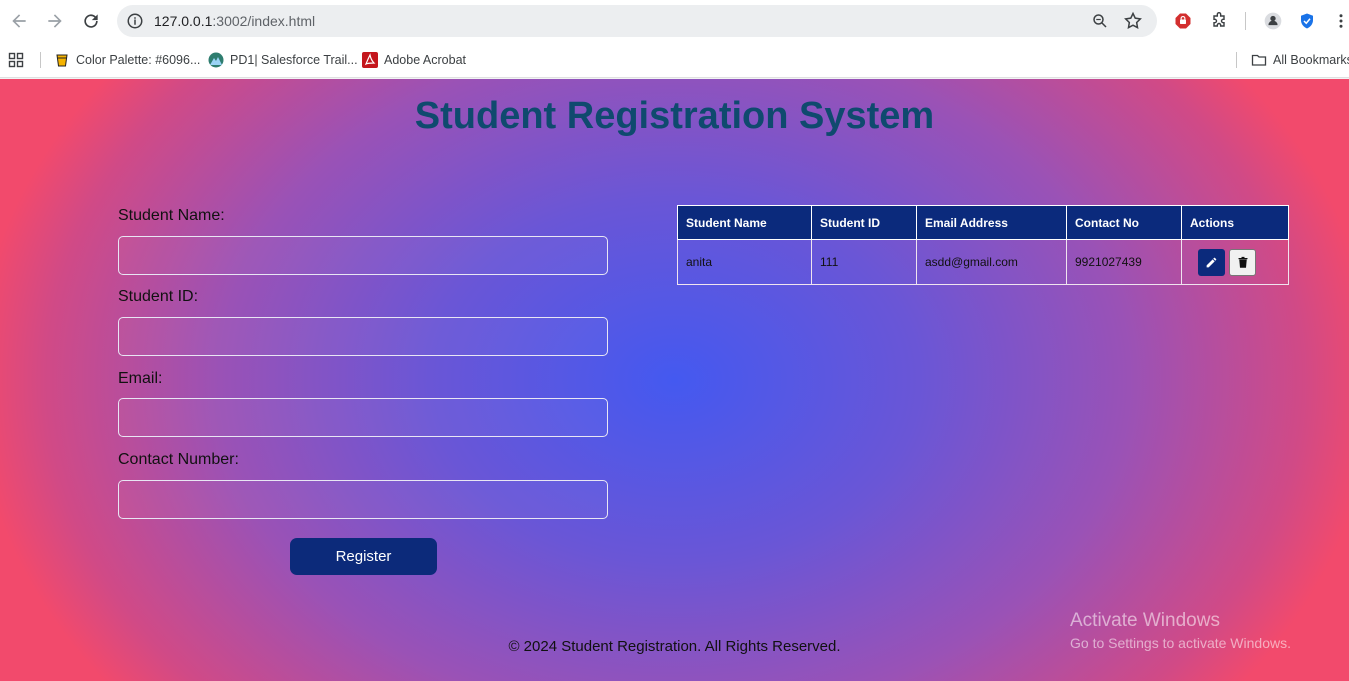 The width and height of the screenshot is (1349, 681). I want to click on pencil-icon, so click(1211, 262).